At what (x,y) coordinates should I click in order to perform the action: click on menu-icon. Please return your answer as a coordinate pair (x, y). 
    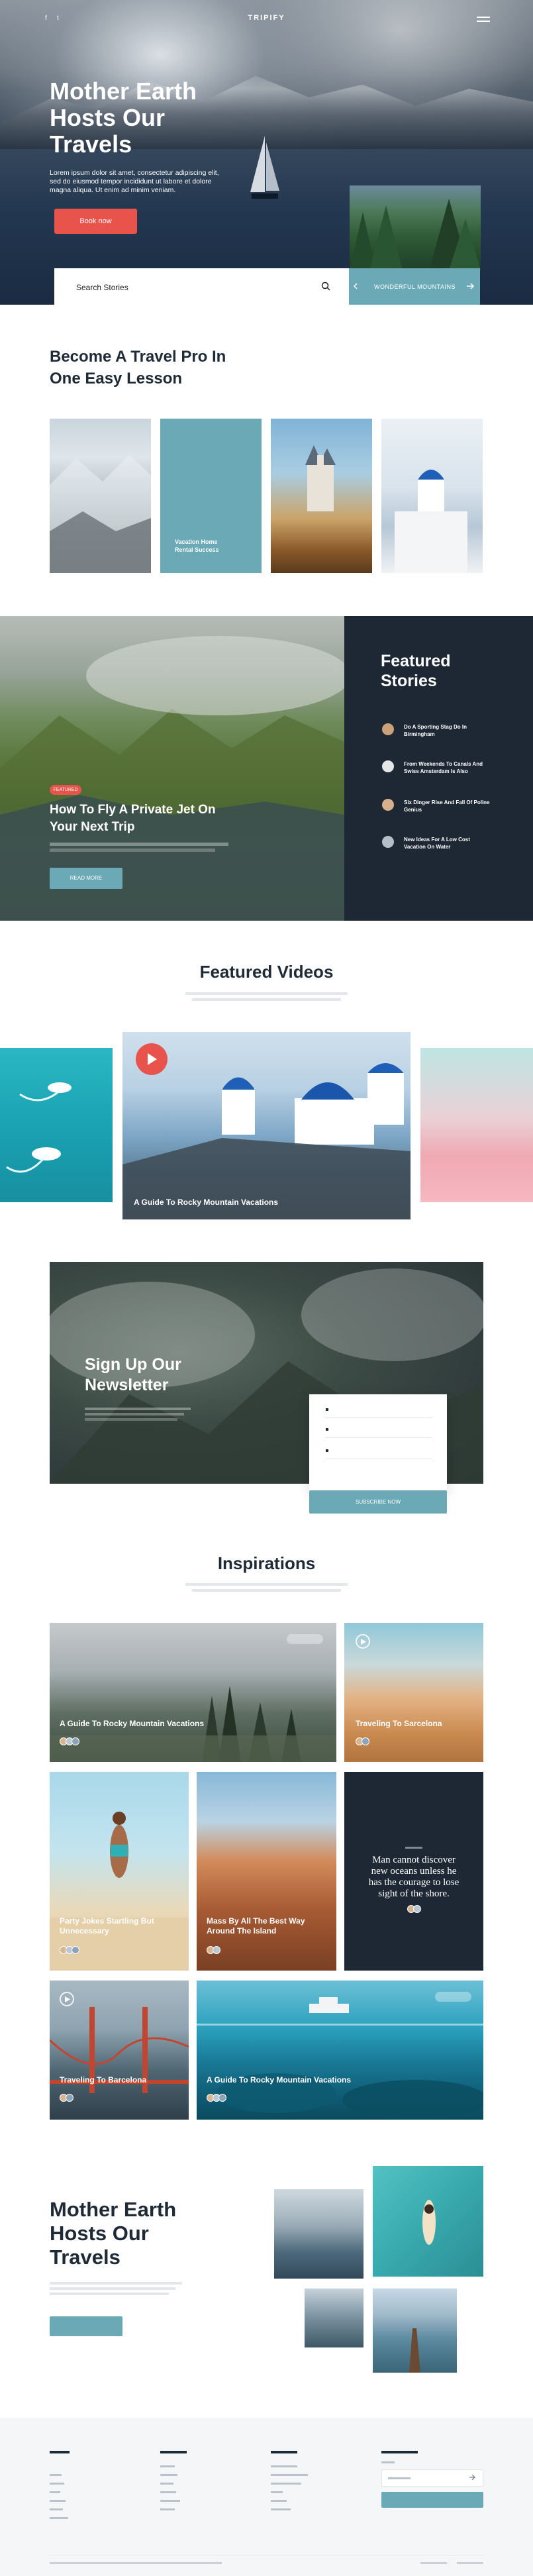
    Looking at the image, I should click on (483, 19).